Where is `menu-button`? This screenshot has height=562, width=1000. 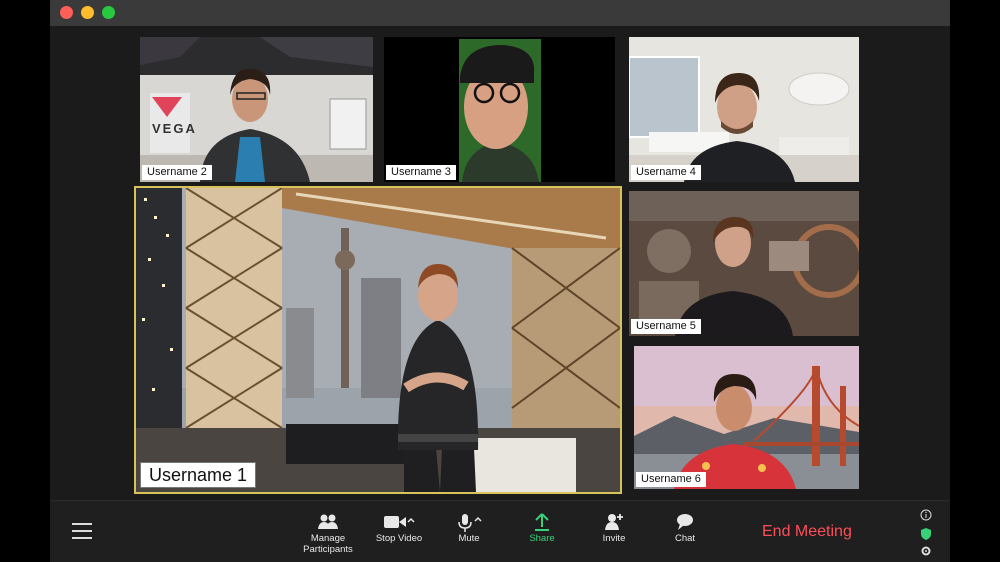 menu-button is located at coordinates (82, 532).